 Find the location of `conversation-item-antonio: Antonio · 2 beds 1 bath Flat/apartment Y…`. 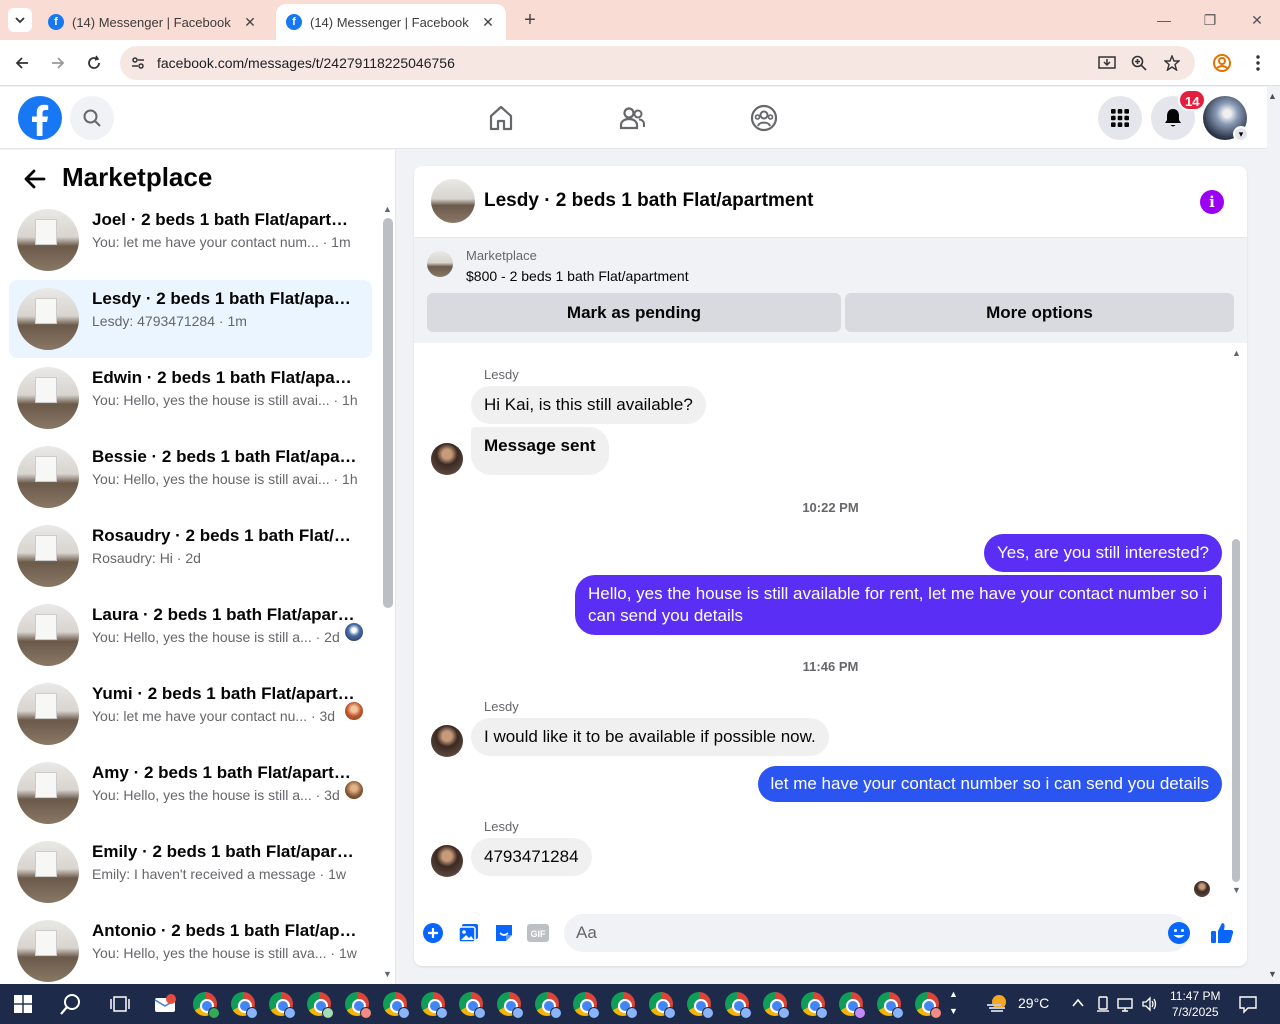

conversation-item-antonio: Antonio · 2 beds 1 bath Flat/apartment Y… is located at coordinates (190, 947).